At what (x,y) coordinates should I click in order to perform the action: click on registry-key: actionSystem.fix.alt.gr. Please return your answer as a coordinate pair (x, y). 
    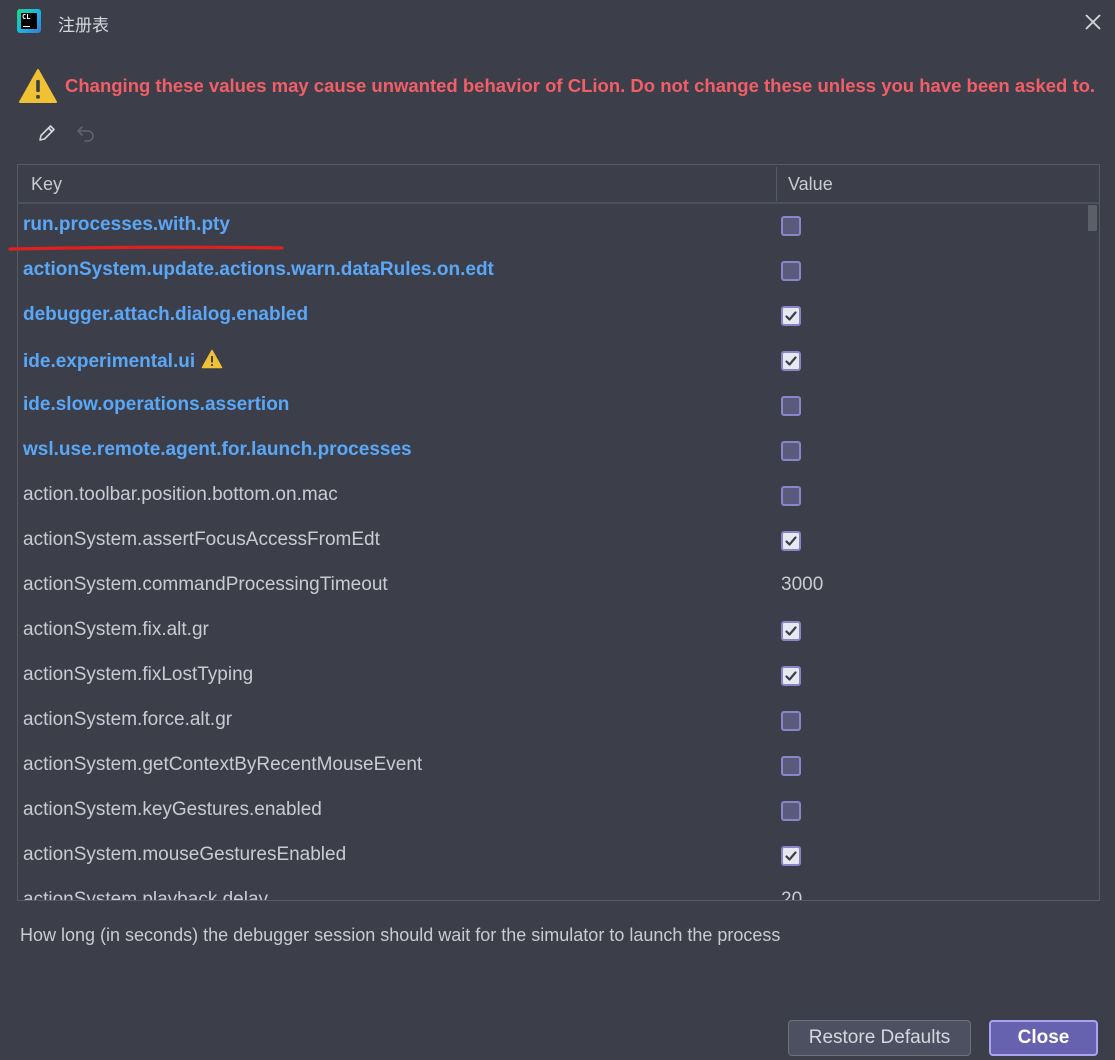
    Looking at the image, I should click on (116, 630).